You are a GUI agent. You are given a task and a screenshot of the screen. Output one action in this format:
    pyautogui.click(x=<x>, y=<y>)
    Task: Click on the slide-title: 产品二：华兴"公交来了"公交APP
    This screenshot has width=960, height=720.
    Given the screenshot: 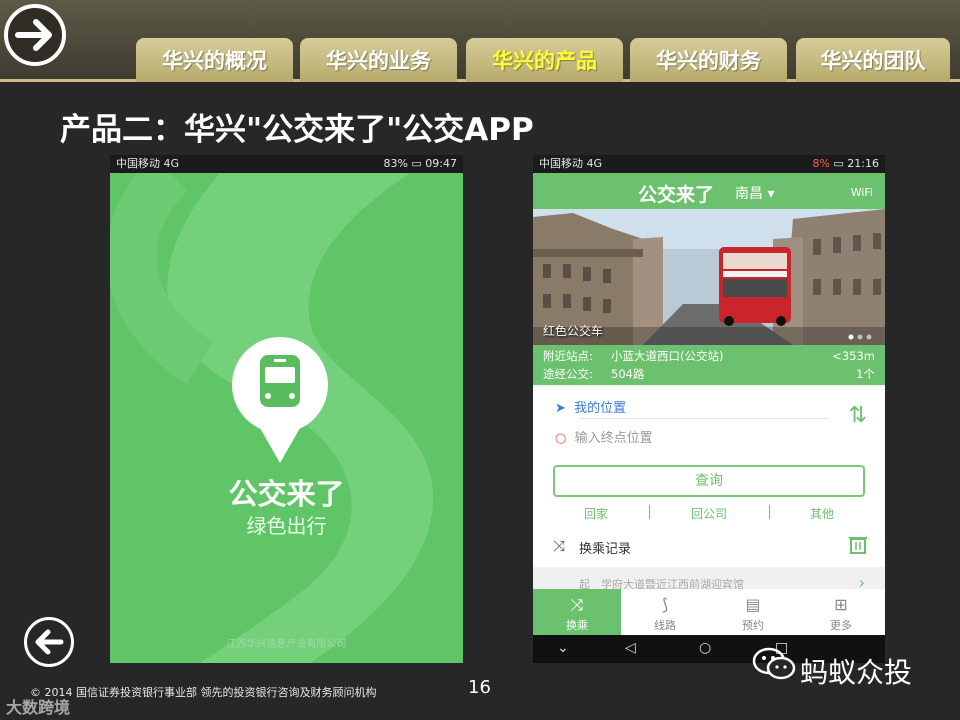 What is the action you would take?
    pyautogui.click(x=297, y=130)
    